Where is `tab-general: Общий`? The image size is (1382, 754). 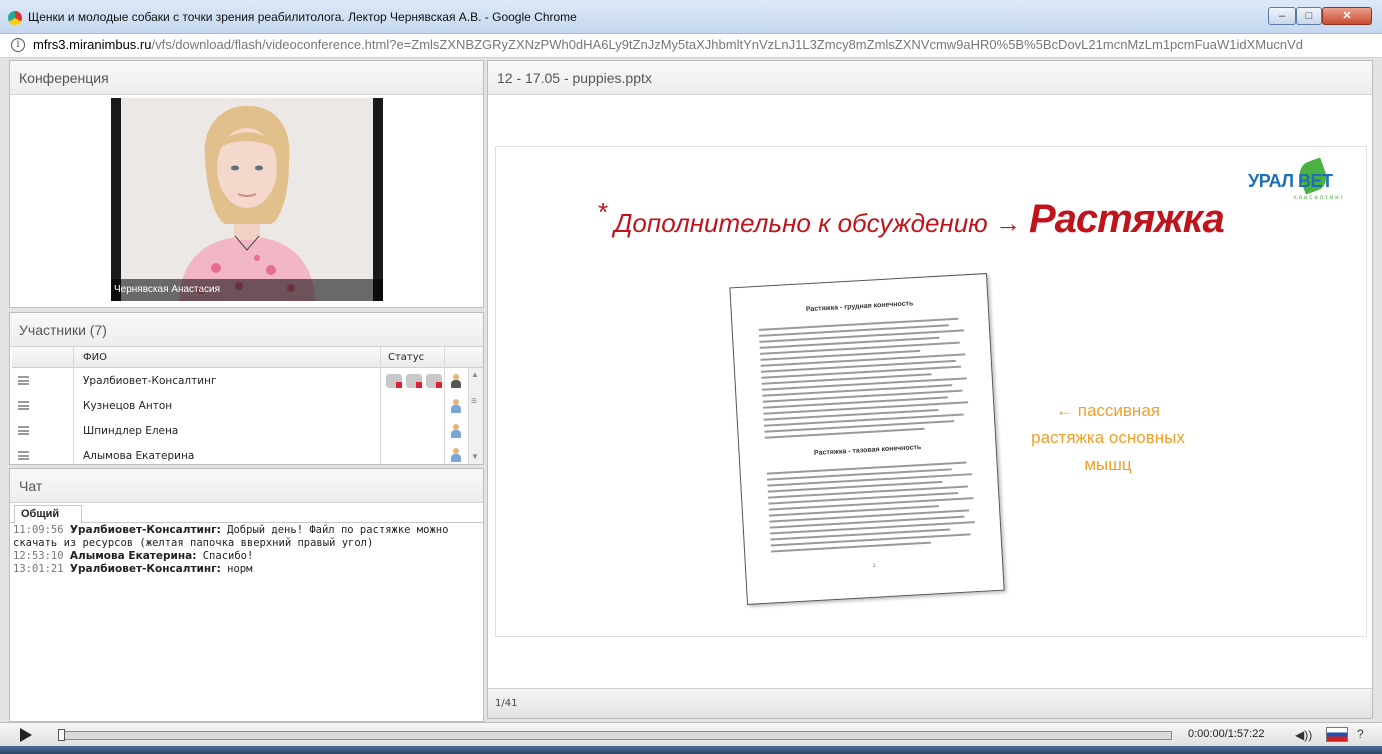
tab-general: Общий is located at coordinates (48, 514).